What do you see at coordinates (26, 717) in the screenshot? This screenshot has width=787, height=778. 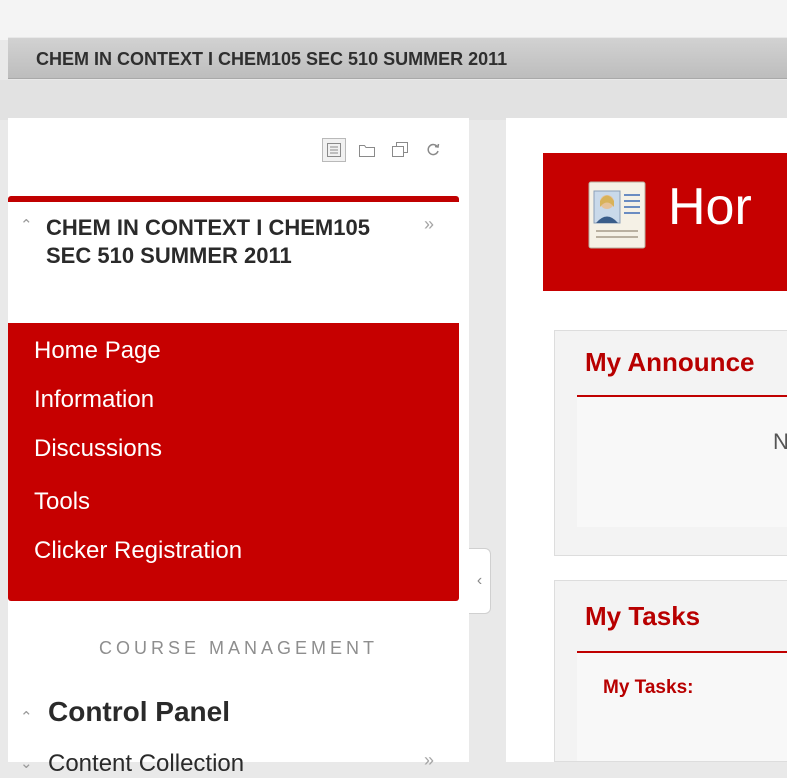 I see `control-panel-collapse-icon: ⌃` at bounding box center [26, 717].